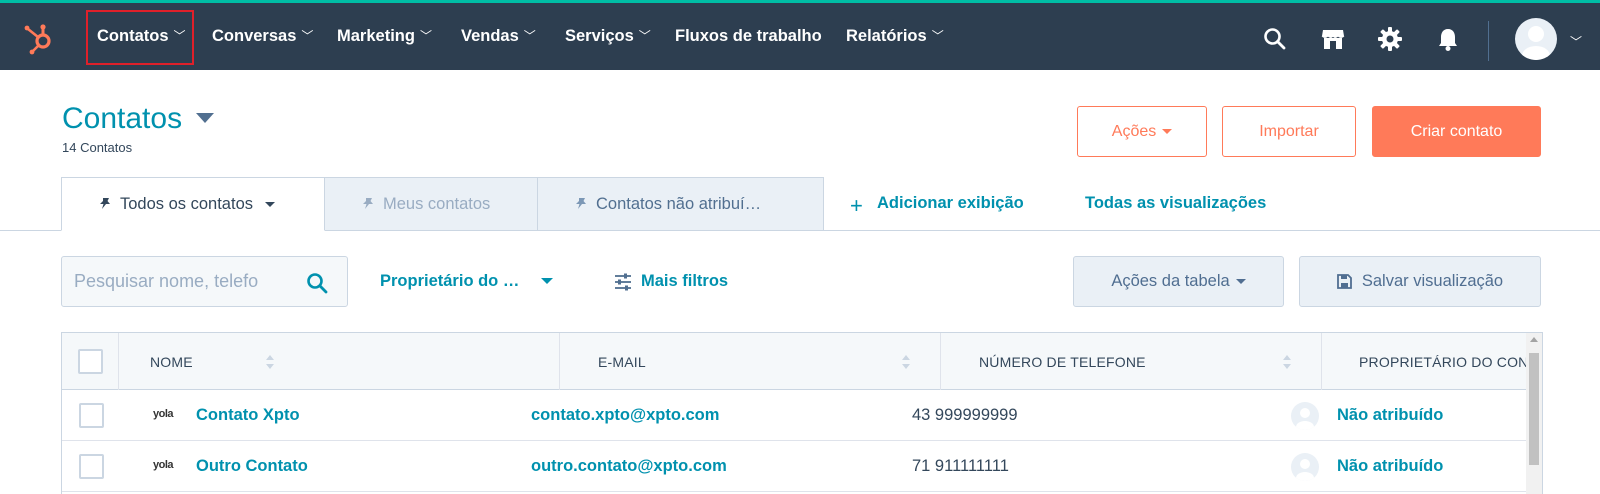  What do you see at coordinates (254, 36) in the screenshot?
I see `nav-item-label: Conversas` at bounding box center [254, 36].